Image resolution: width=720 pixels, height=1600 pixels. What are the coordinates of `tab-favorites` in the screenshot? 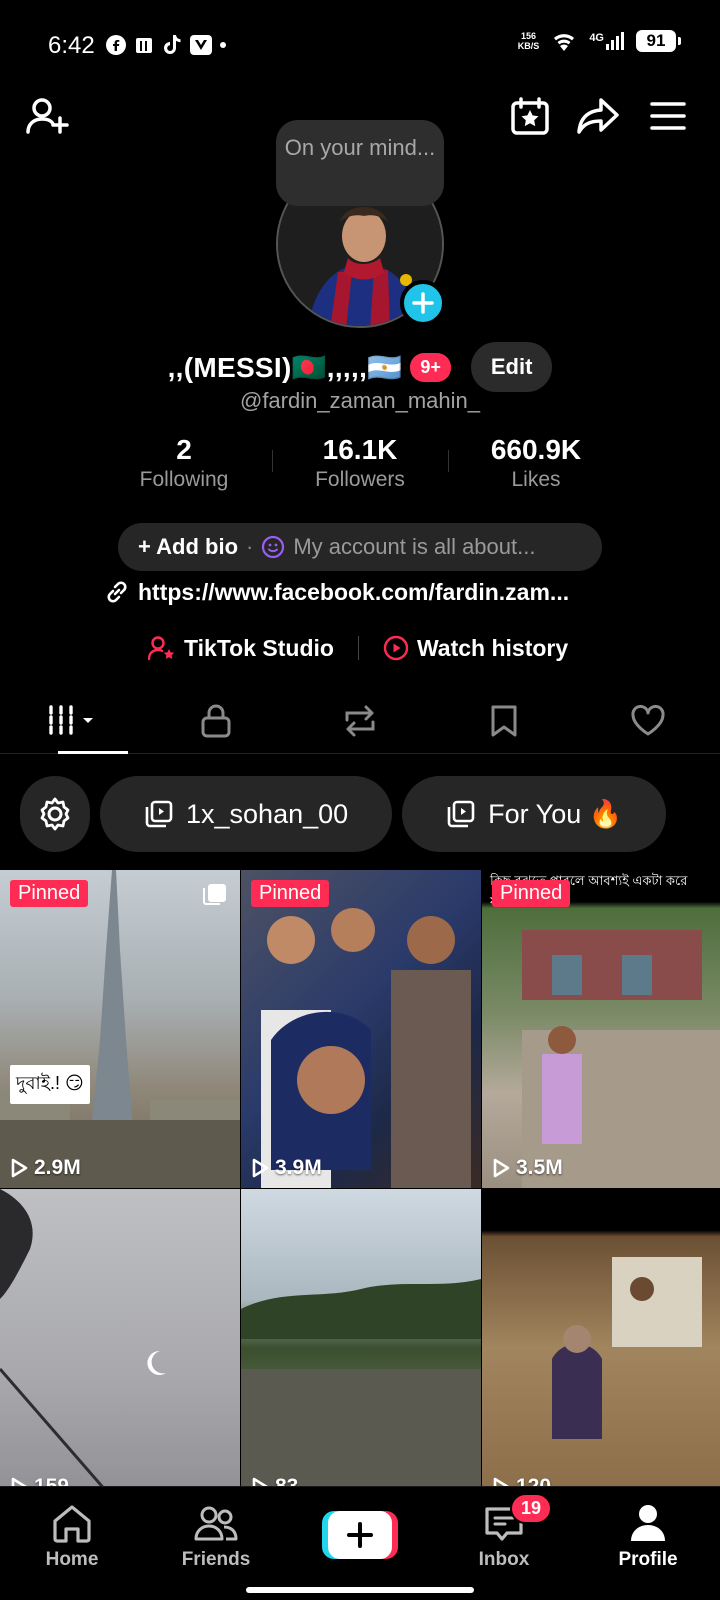 It's located at (504, 720).